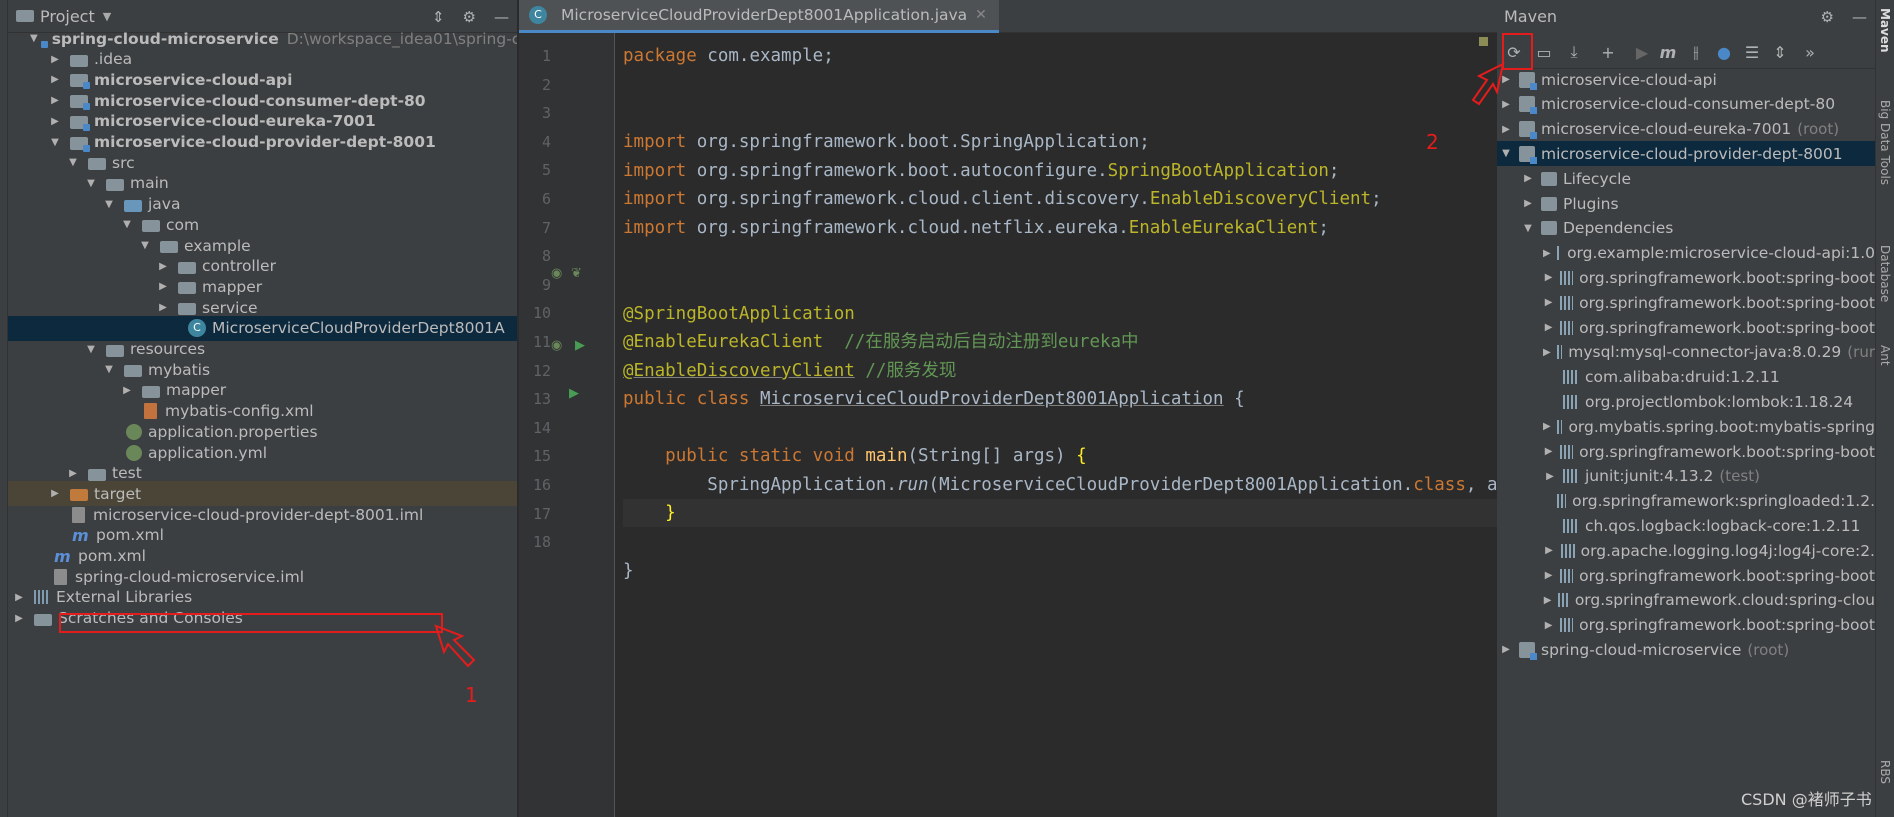  Describe the element at coordinates (1686, 525) in the screenshot. I see `maven-tree-item: ch.qos.logback:logback-core:1.2.11` at that location.